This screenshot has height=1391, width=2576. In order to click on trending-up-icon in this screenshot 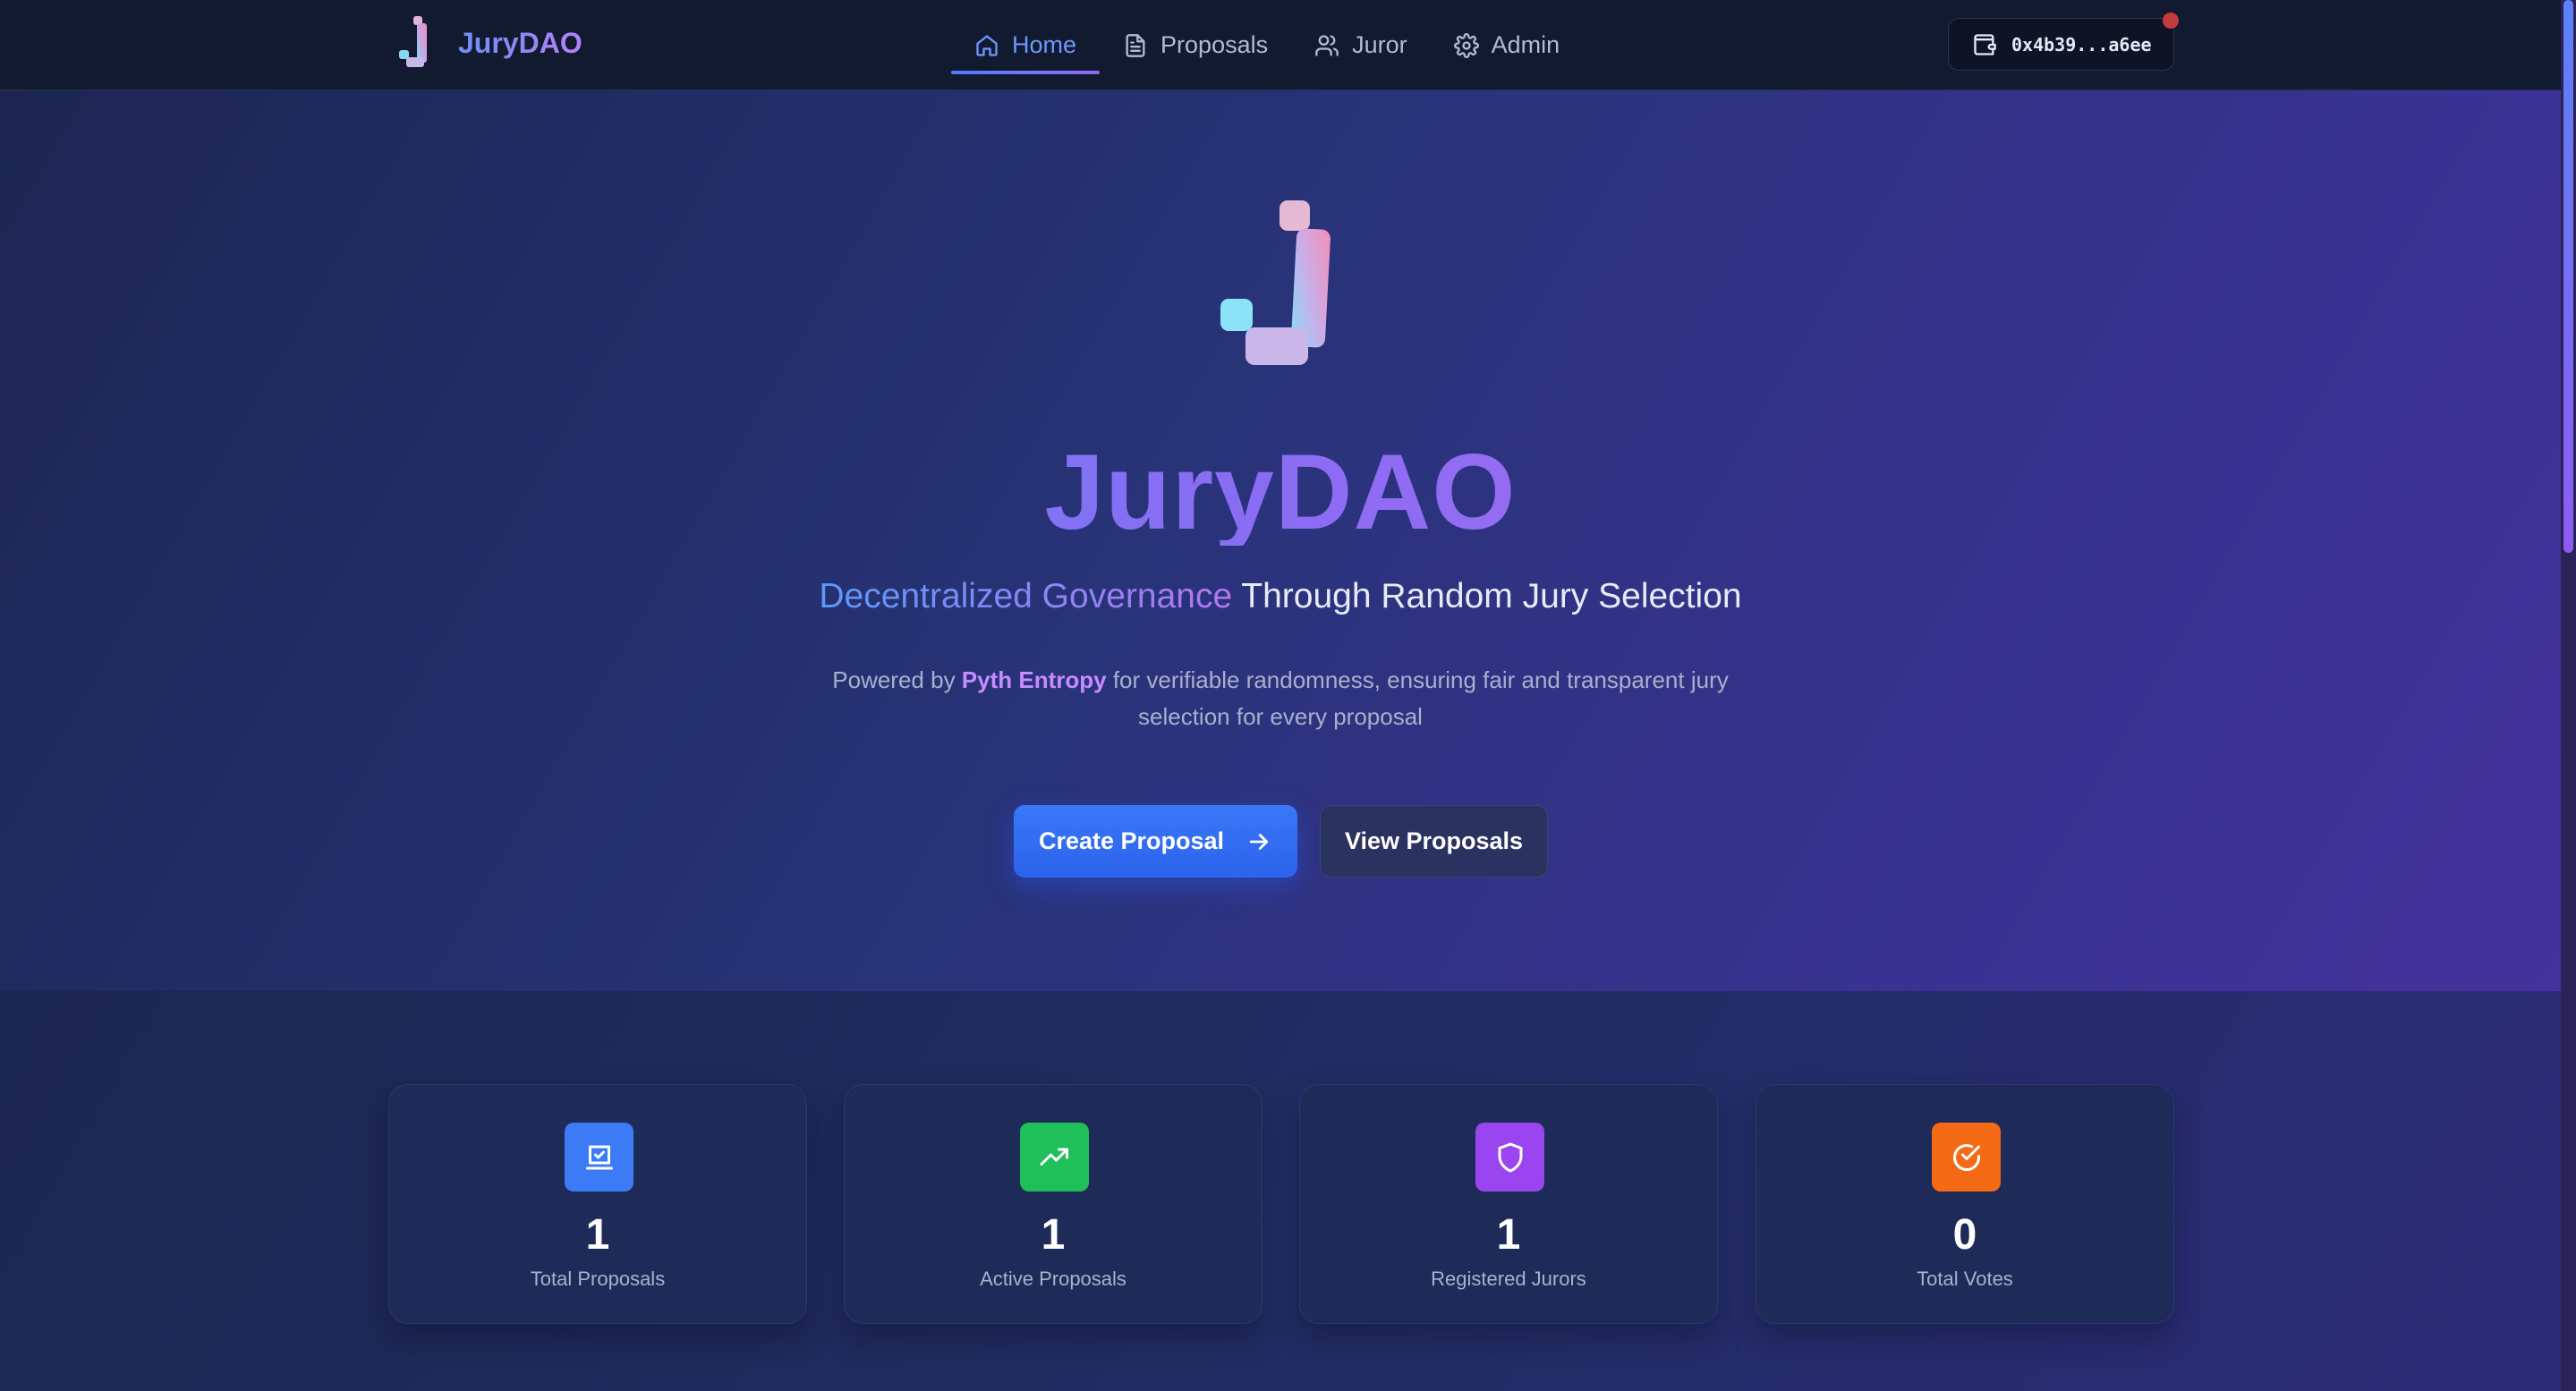, I will do `click(1054, 1157)`.